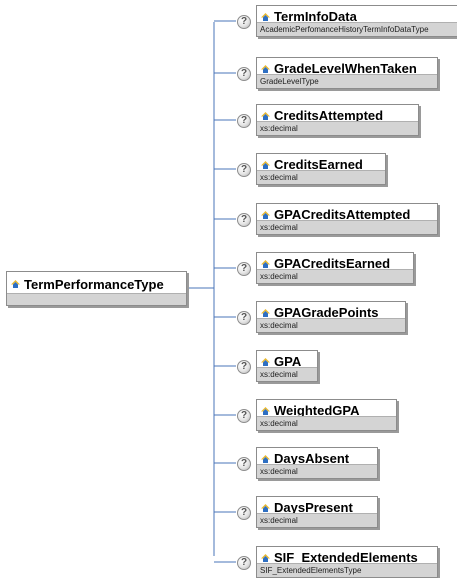 Image resolution: width=457 pixels, height=578 pixels. I want to click on element-node: GradeLevelWhenTaken GradeLevelType, so click(347, 73).